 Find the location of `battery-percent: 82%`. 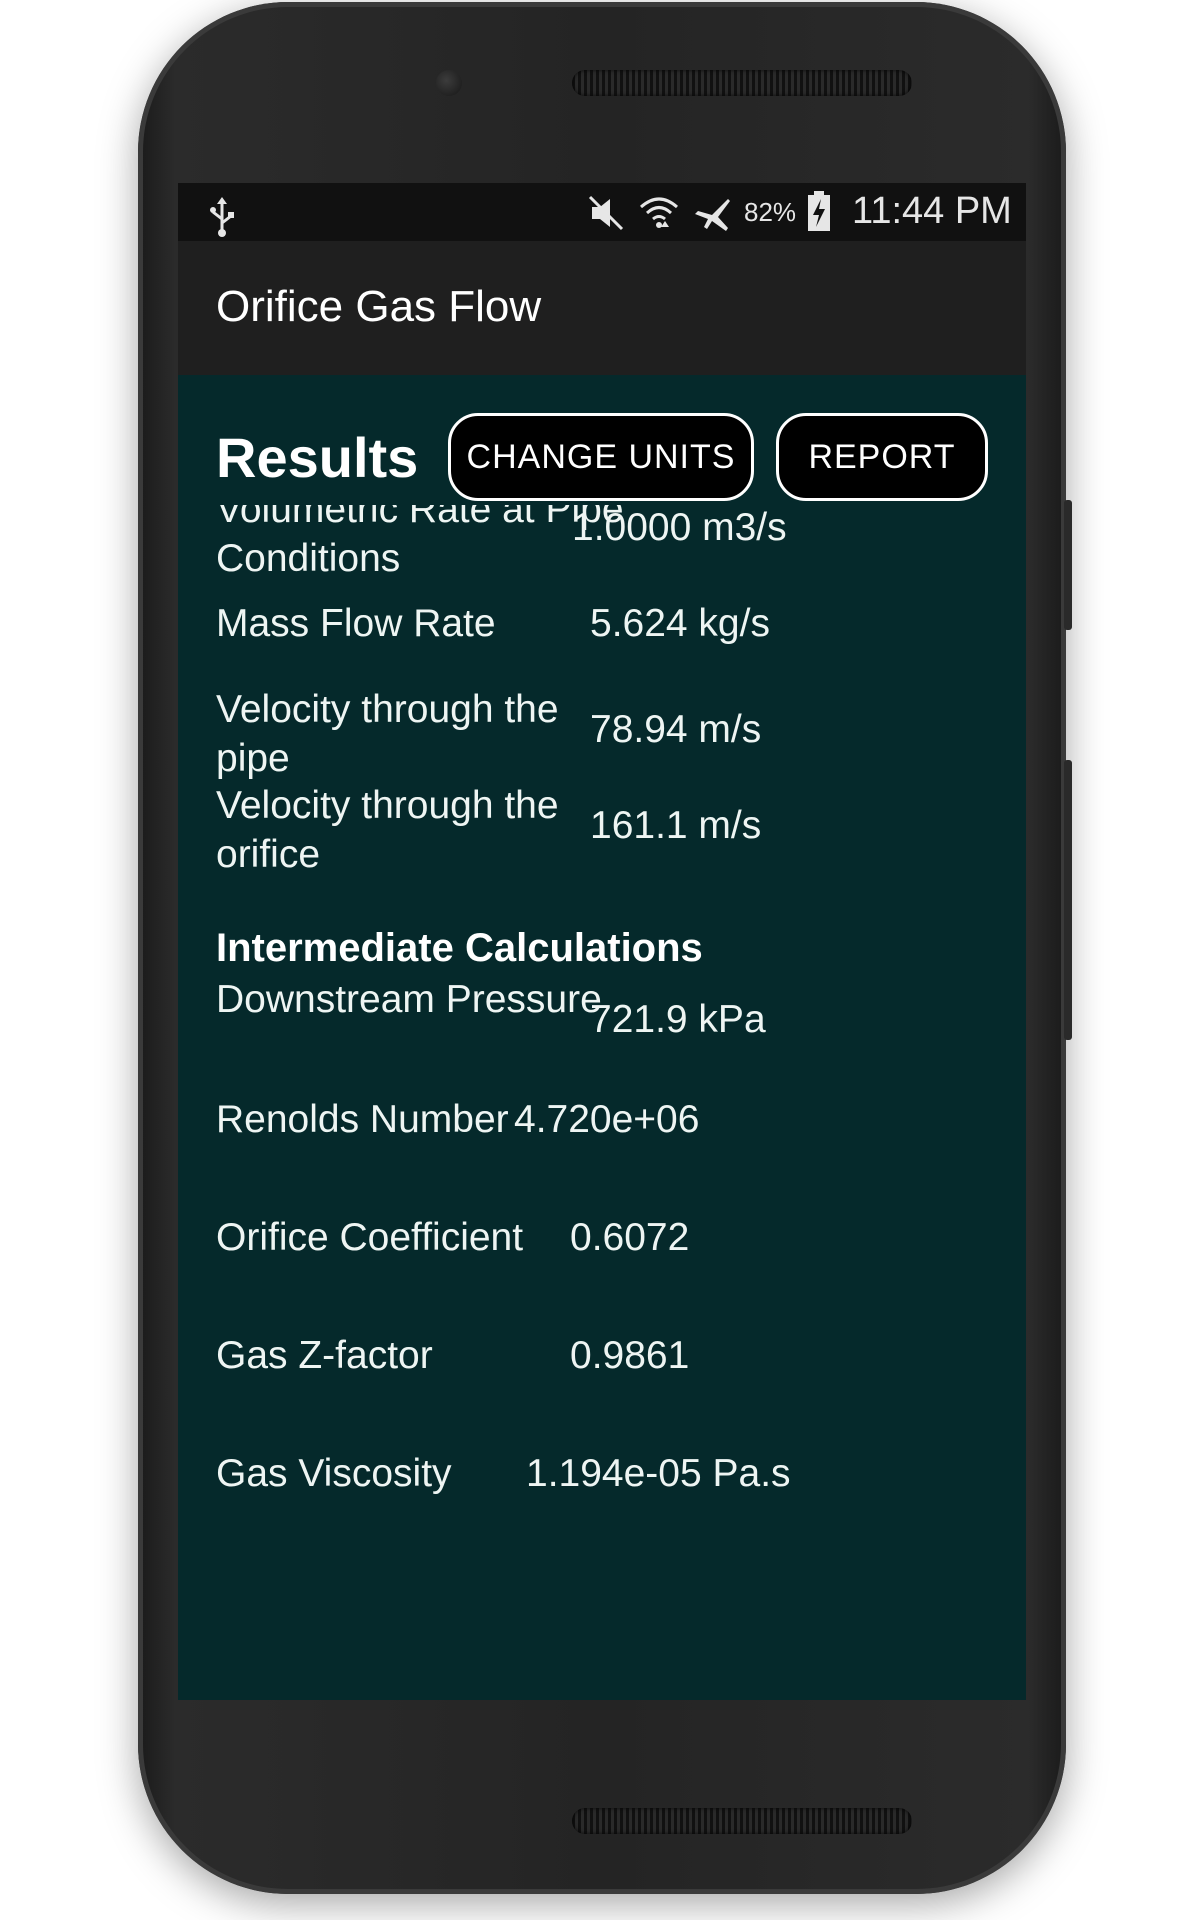

battery-percent: 82% is located at coordinates (770, 212).